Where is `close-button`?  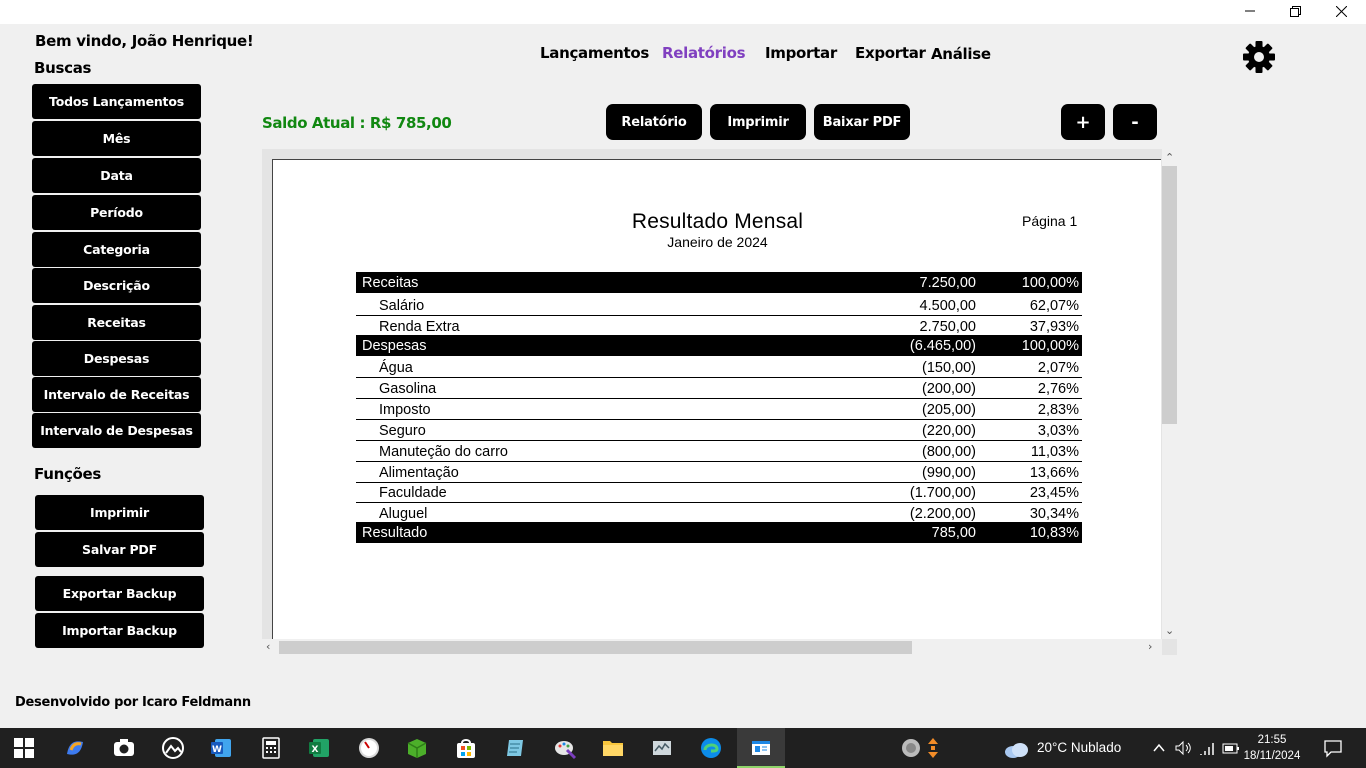
close-button is located at coordinates (1341, 11).